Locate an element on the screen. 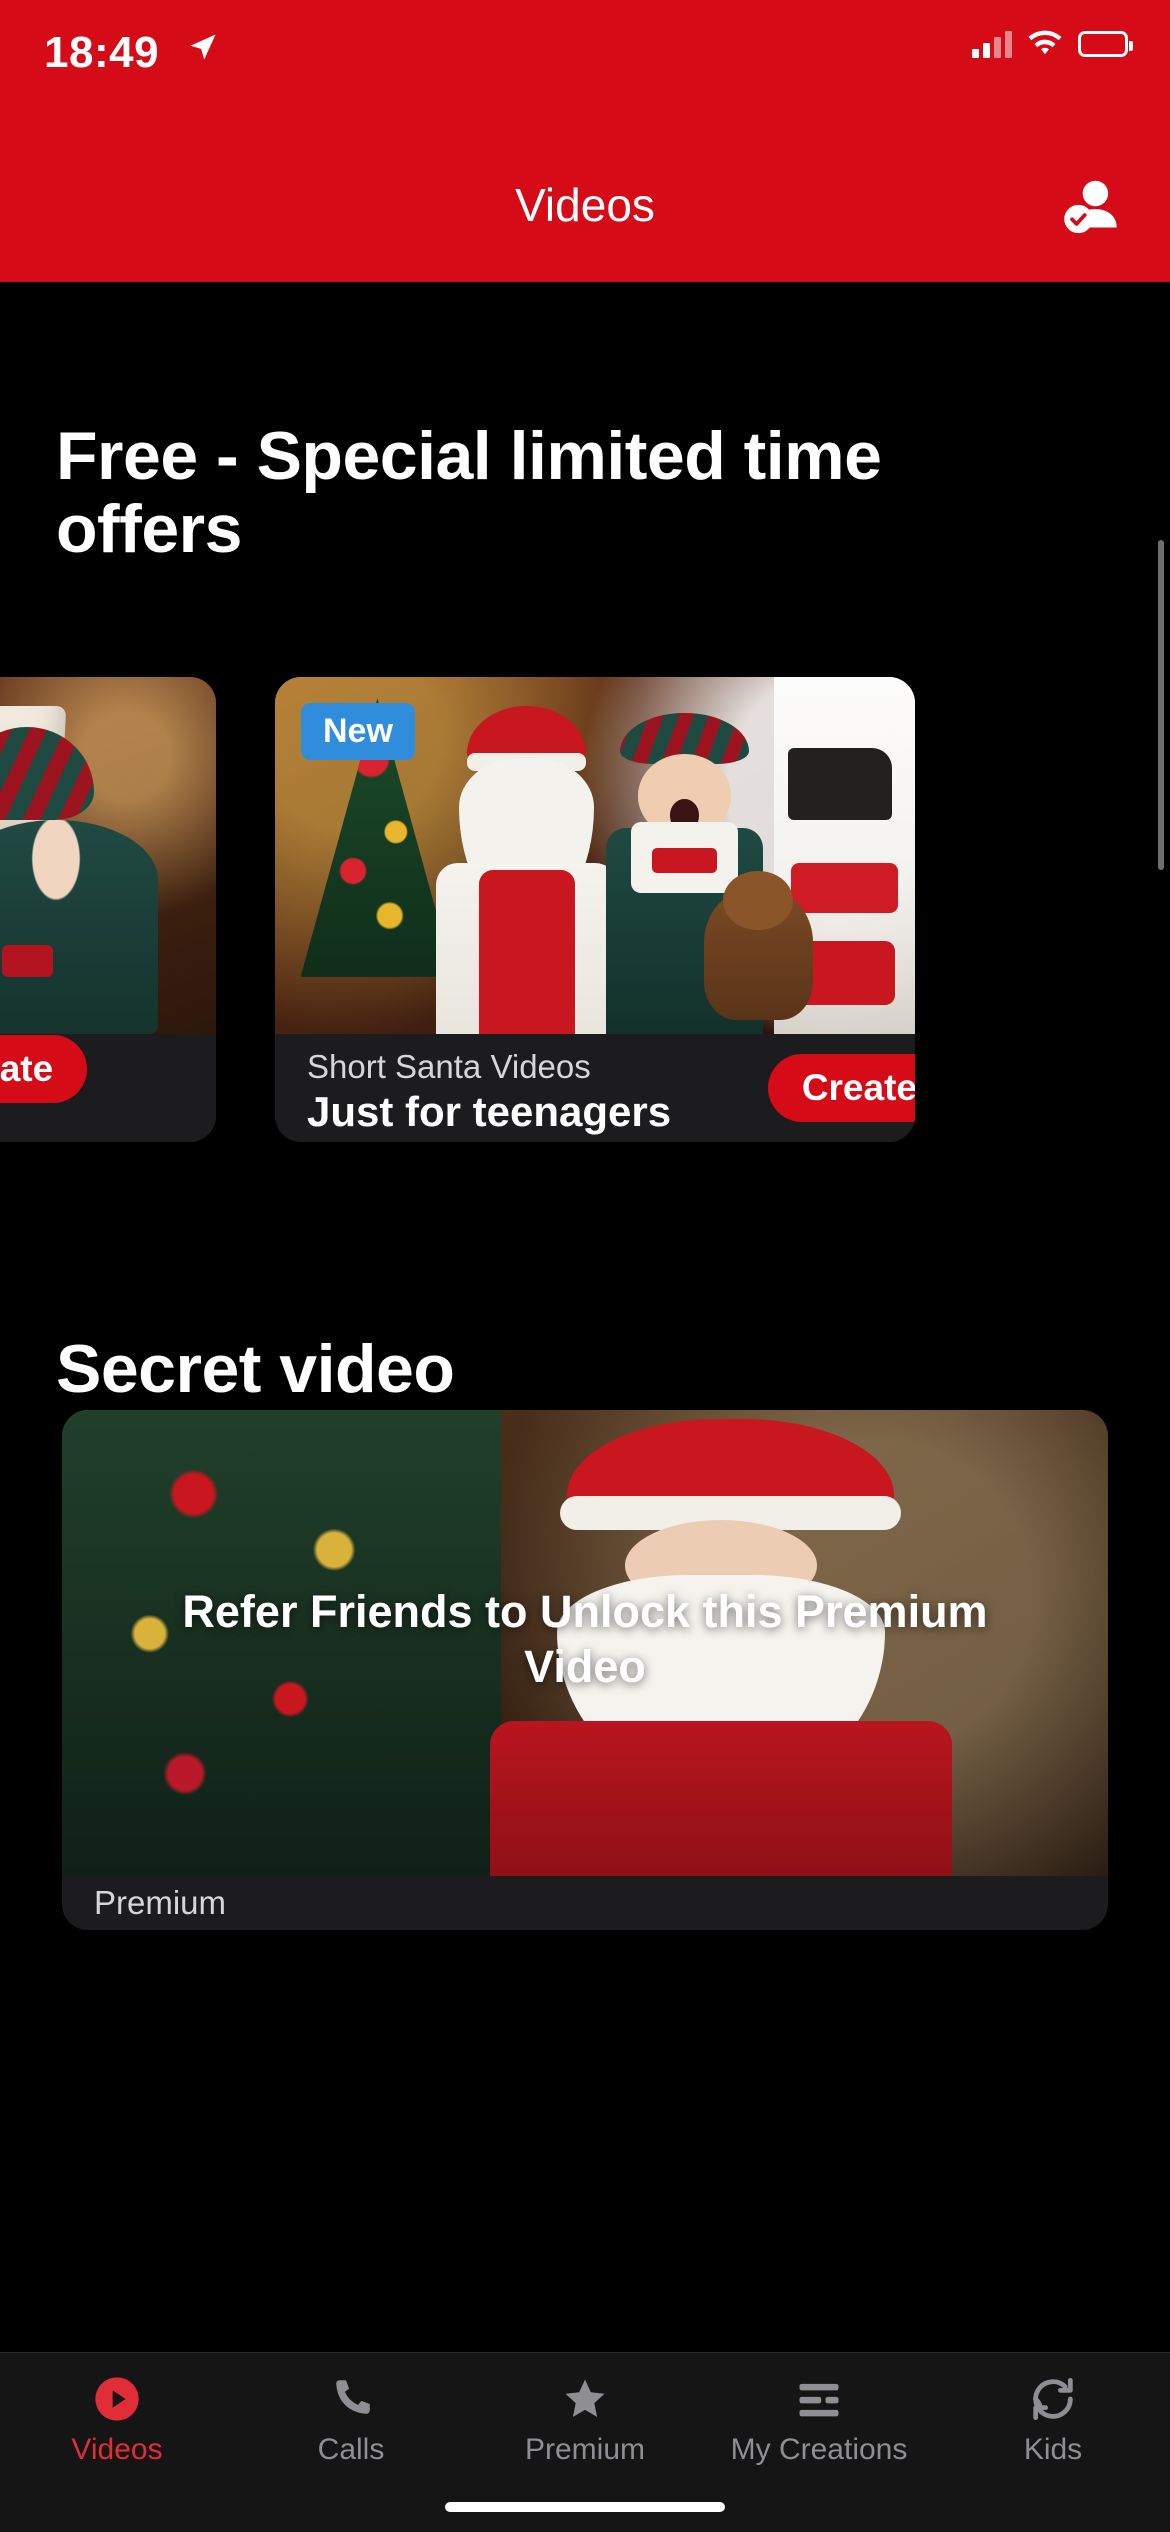  section-title-secret: Secret video is located at coordinates (255, 1369).